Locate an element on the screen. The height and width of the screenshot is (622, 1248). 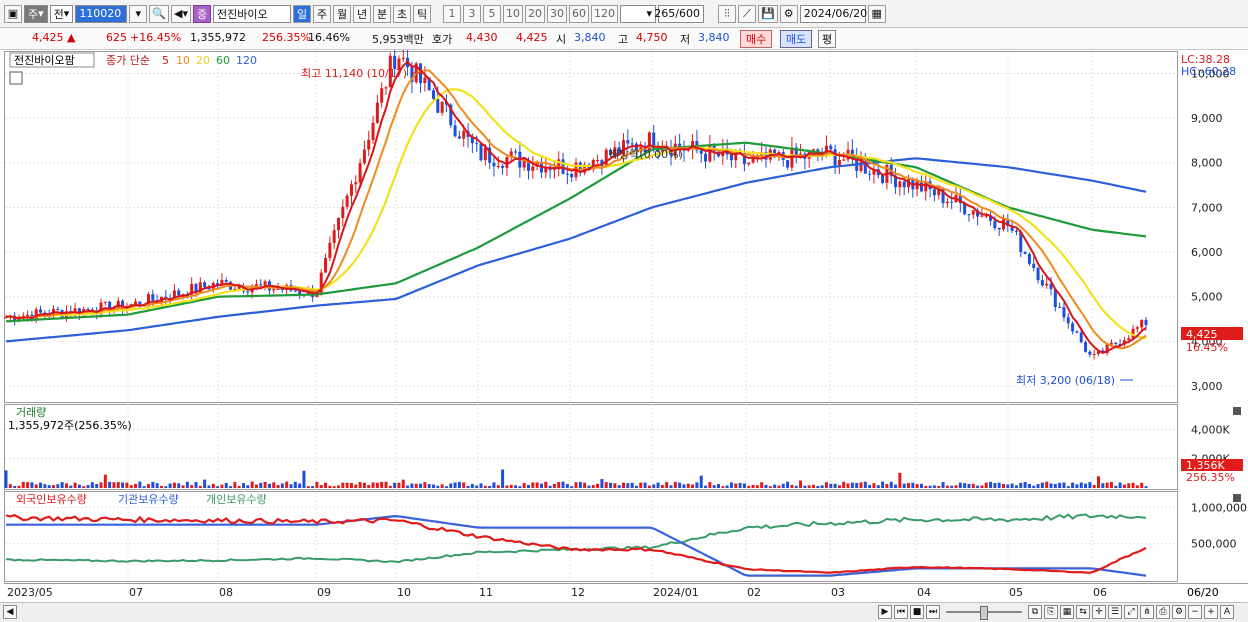
table-icon is located at coordinates (16, 78).